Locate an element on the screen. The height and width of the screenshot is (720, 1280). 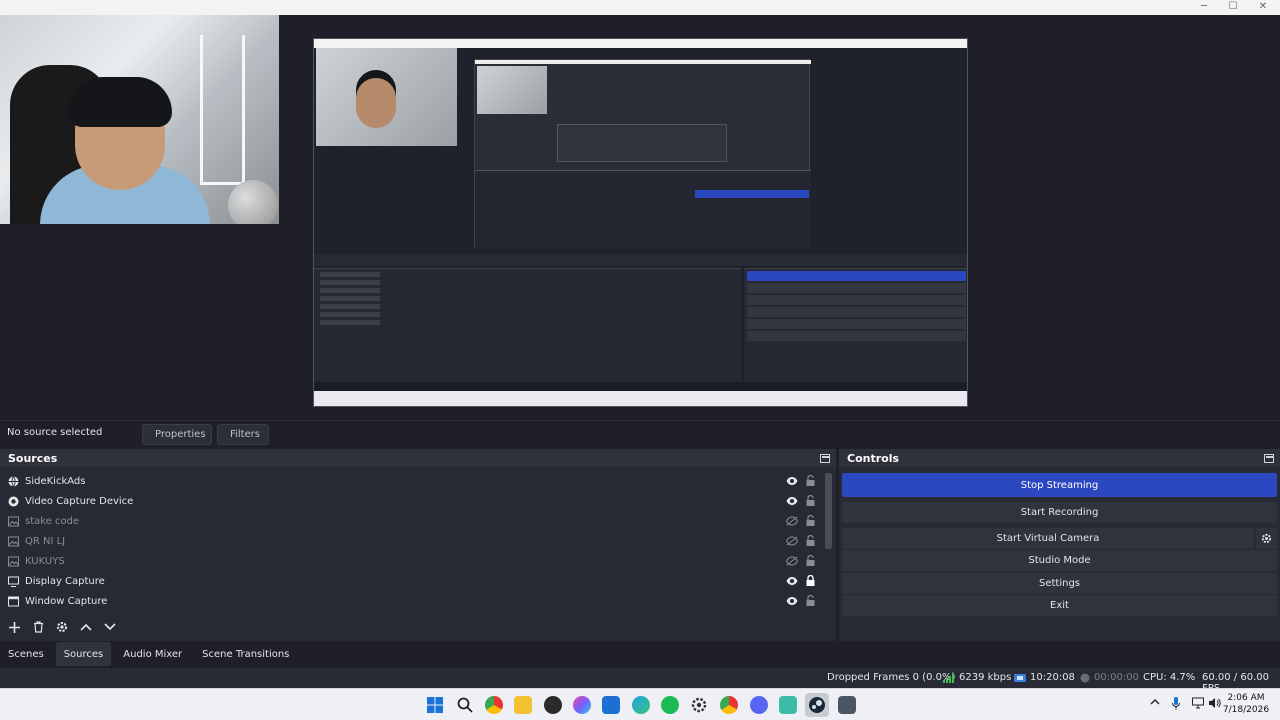
start-recording-button: Start Recording is located at coordinates (1059, 512).